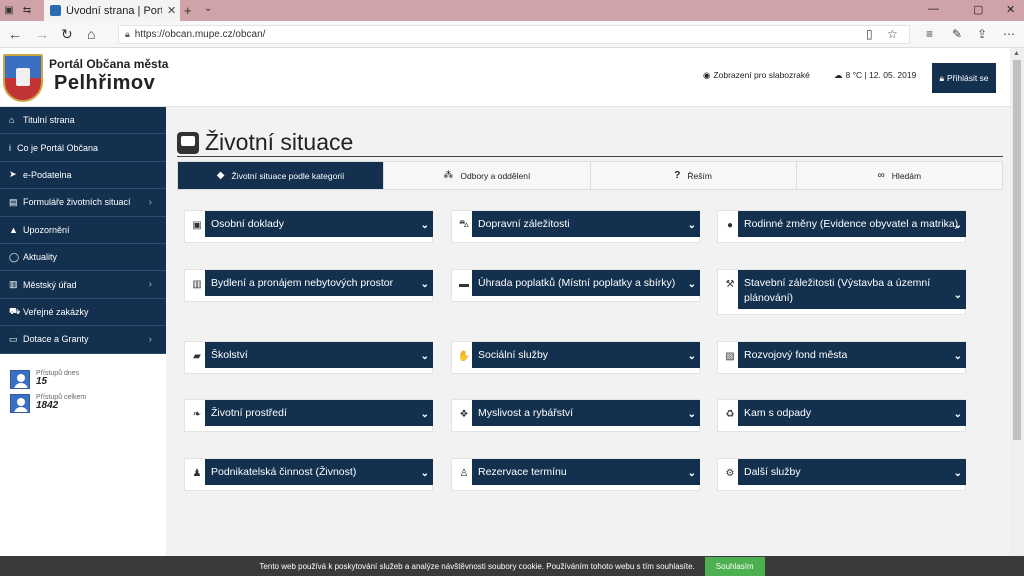 The width and height of the screenshot is (1024, 576). I want to click on login-button: 🔒︎ Přihlásit se, so click(964, 78).